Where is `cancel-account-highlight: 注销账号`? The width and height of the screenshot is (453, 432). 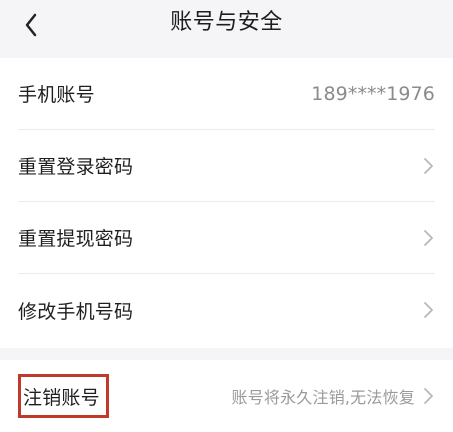 cancel-account-highlight: 注销账号 is located at coordinates (63, 396).